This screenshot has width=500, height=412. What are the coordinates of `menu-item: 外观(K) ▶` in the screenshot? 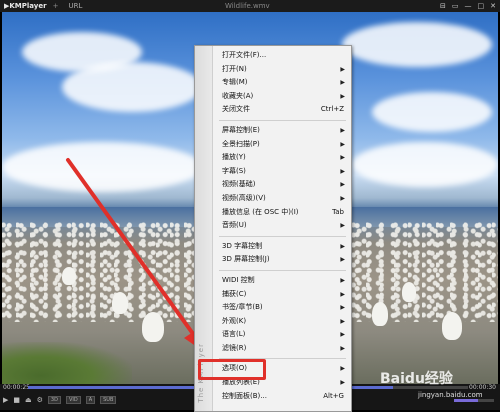 It's located at (281, 322).